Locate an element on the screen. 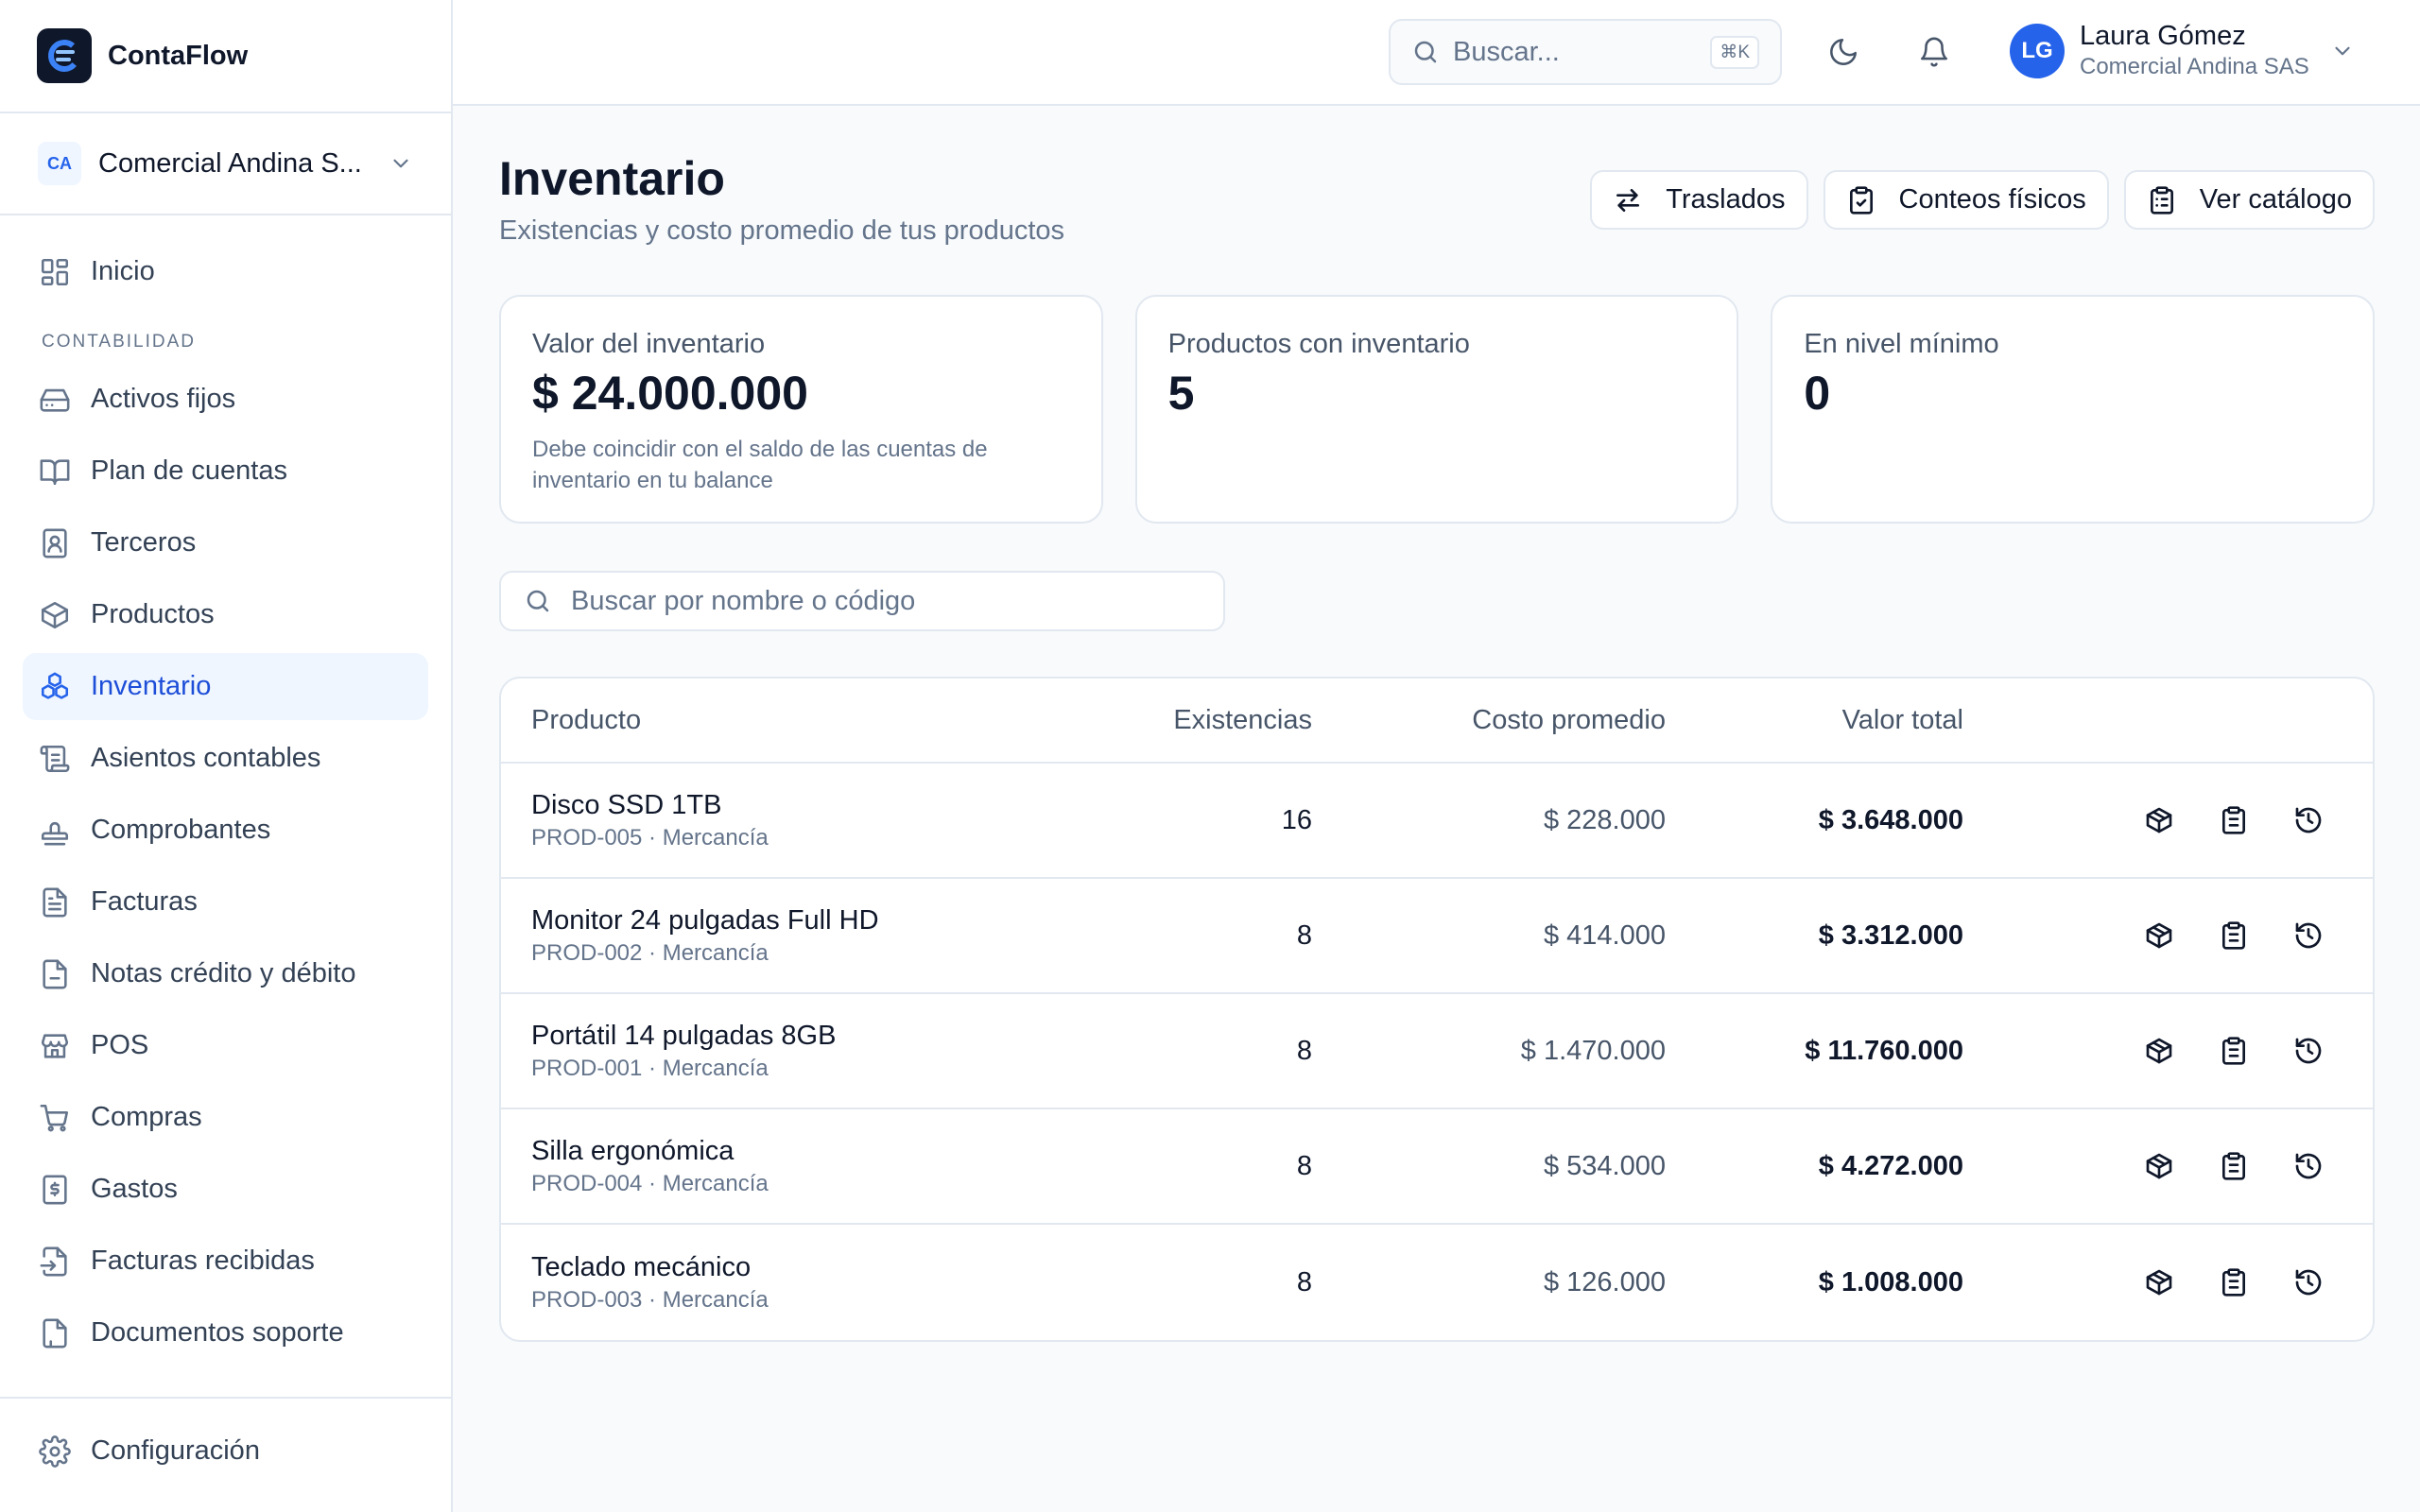  stamp-icon is located at coordinates (55, 833).